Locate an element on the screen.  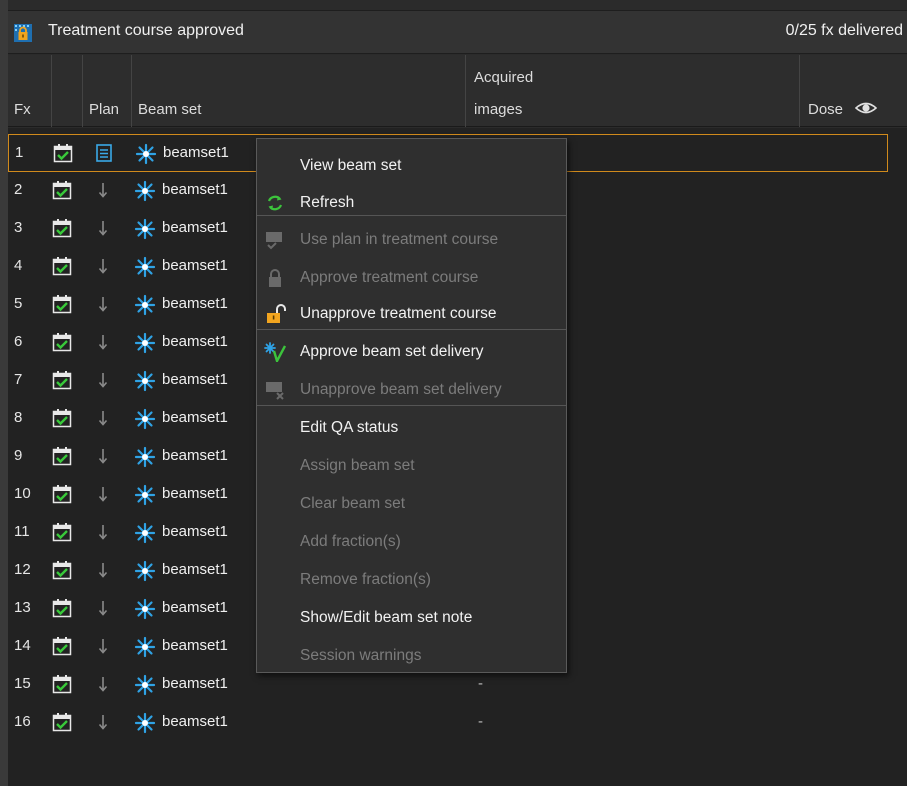
table-row: 16 beamset1 - is located at coordinates (448, 723).